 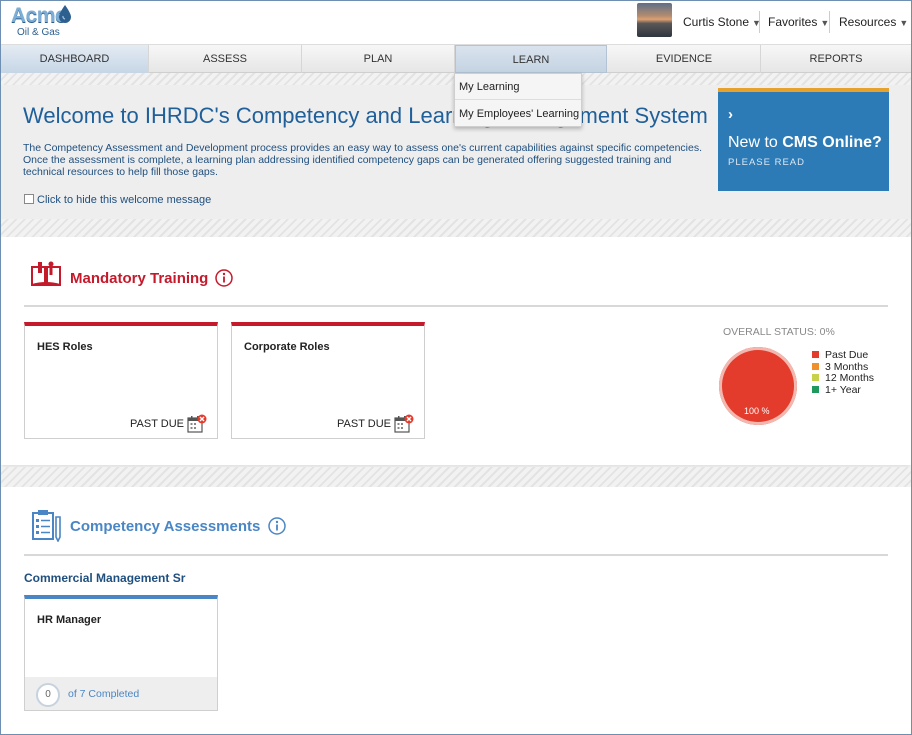 What do you see at coordinates (65, 14) in the screenshot?
I see `oil-drop-icon` at bounding box center [65, 14].